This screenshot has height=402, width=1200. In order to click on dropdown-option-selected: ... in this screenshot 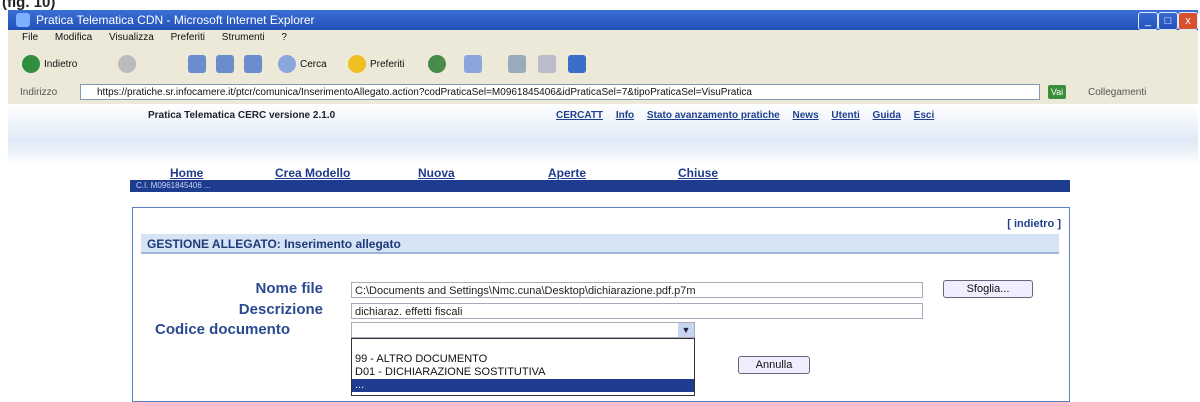, I will do `click(523, 385)`.